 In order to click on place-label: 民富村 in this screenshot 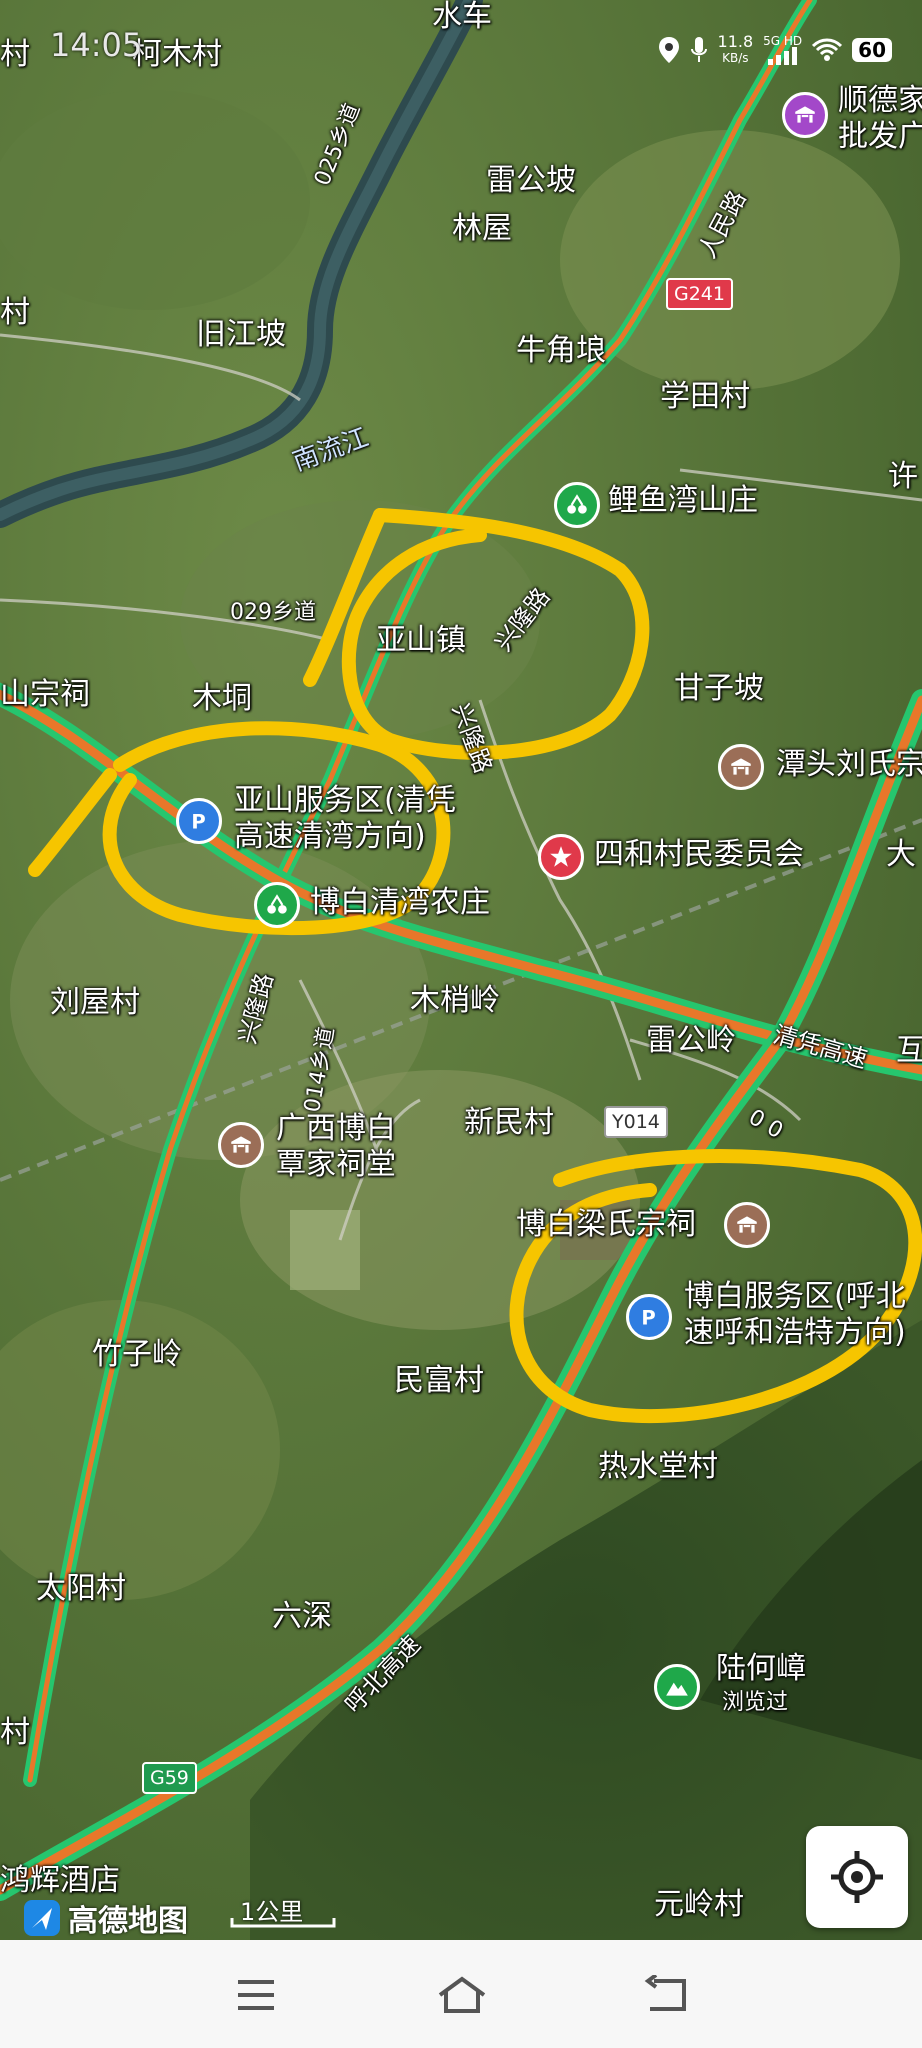, I will do `click(439, 1380)`.